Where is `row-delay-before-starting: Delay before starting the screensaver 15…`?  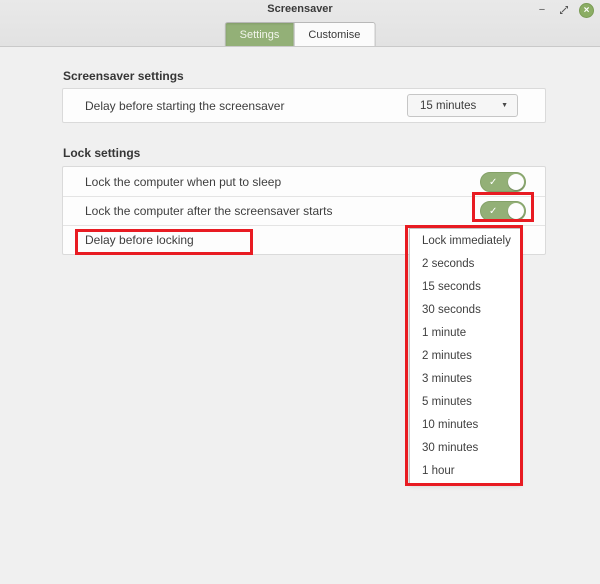
row-delay-before-starting: Delay before starting the screensaver 15… is located at coordinates (304, 105).